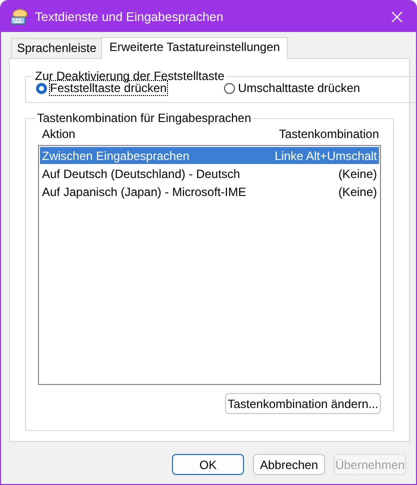 The height and width of the screenshot is (485, 417). I want to click on dialog-button: Abbrechen, so click(289, 464).